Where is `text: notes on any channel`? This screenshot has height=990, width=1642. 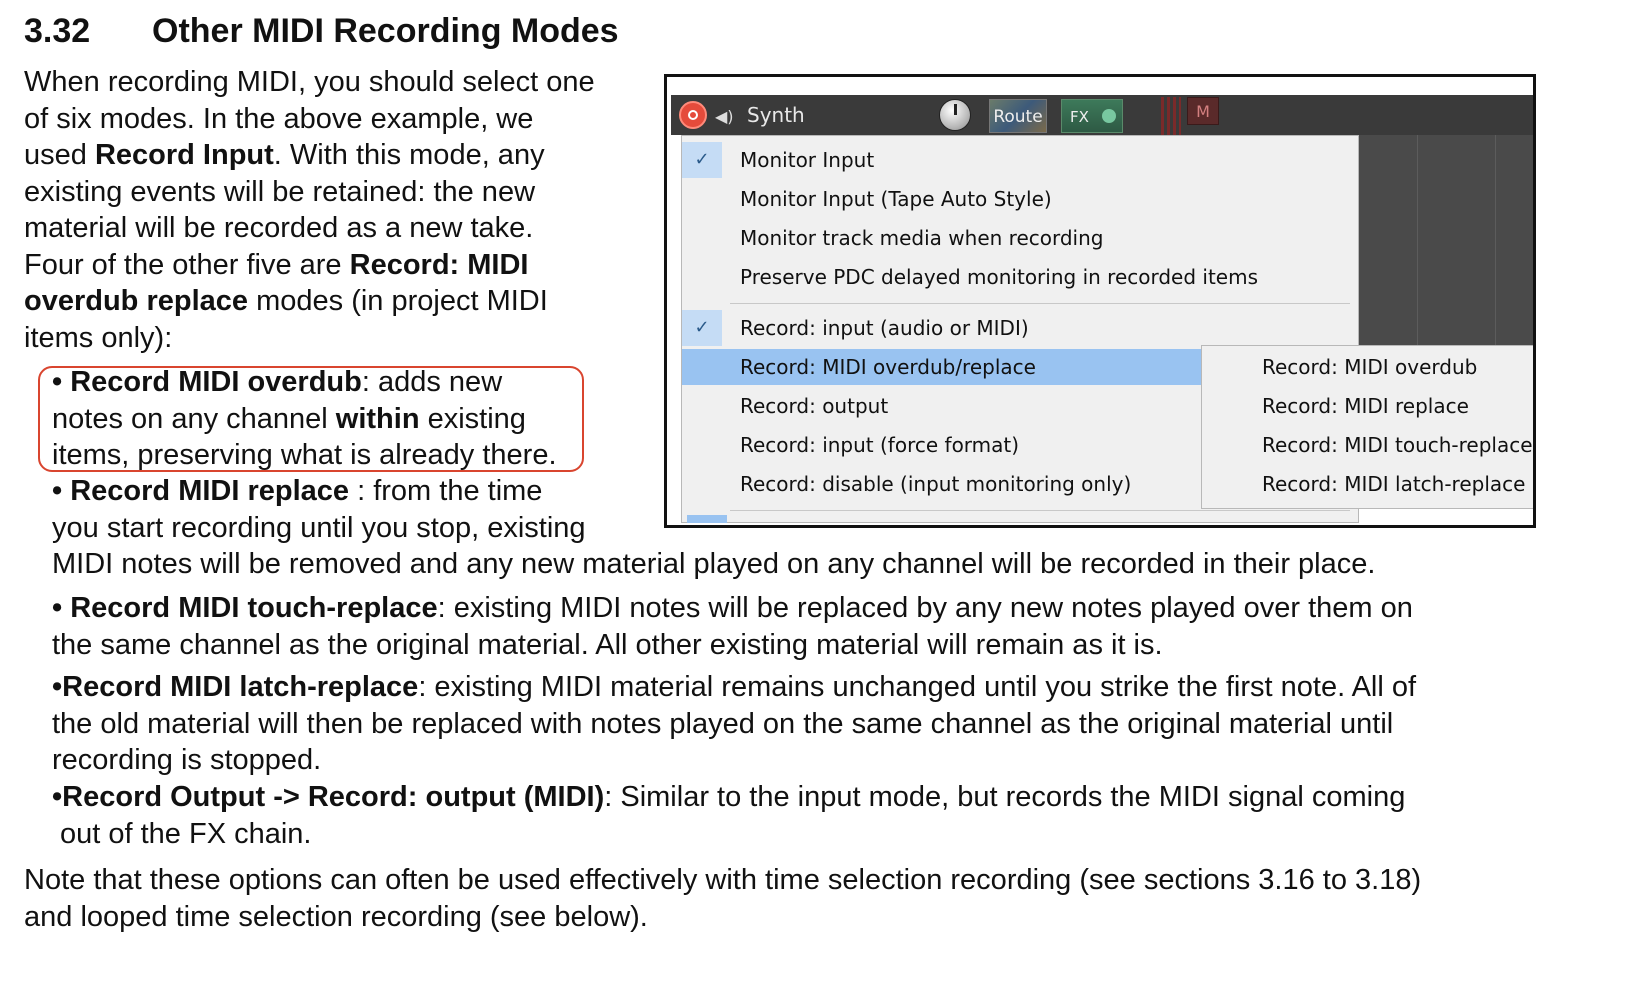
text: notes on any channel is located at coordinates (194, 418).